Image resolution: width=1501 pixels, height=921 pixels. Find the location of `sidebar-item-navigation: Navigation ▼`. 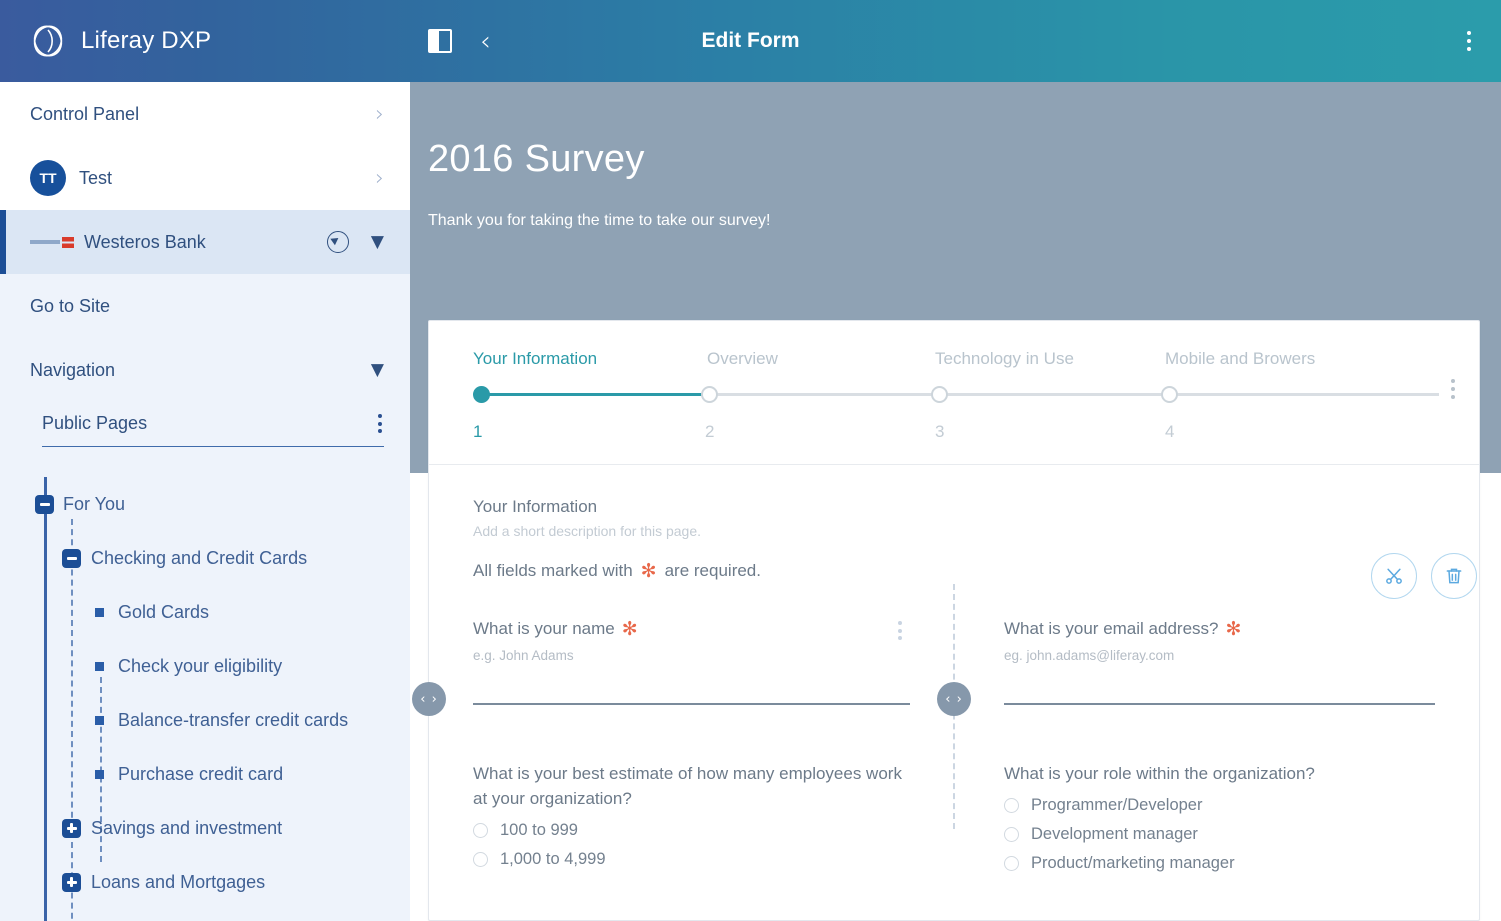

sidebar-item-navigation: Navigation ▼ is located at coordinates (205, 370).